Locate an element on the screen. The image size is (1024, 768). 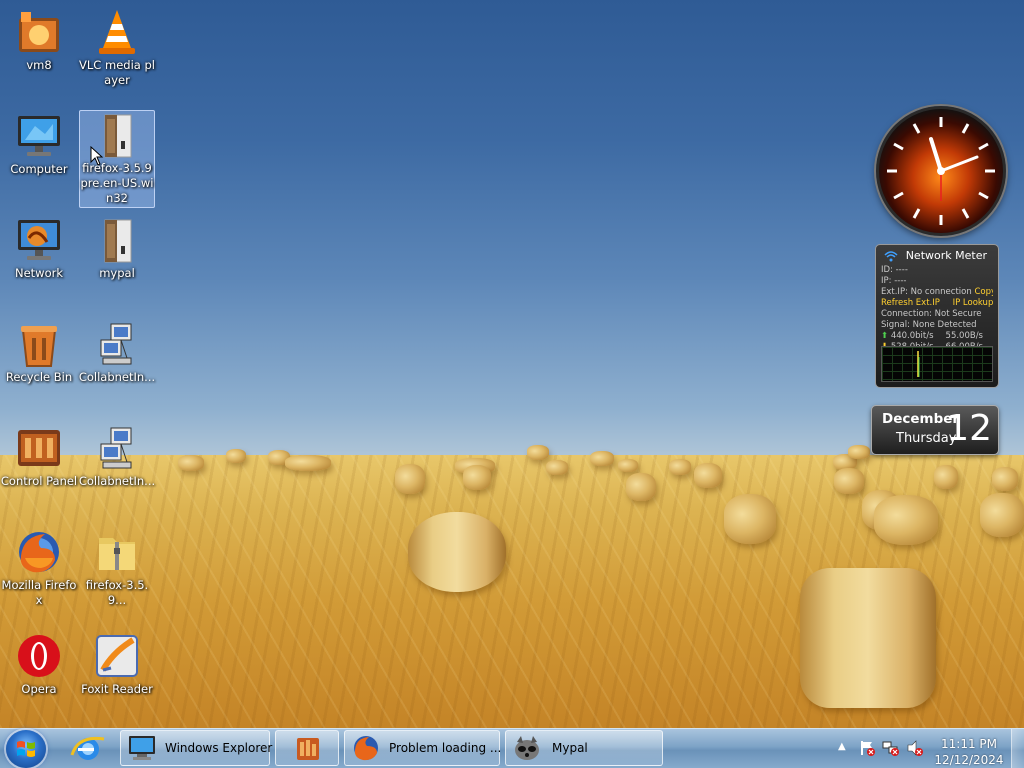
desktop-icon-mypal-installer: mypal is located at coordinates (117, 248).